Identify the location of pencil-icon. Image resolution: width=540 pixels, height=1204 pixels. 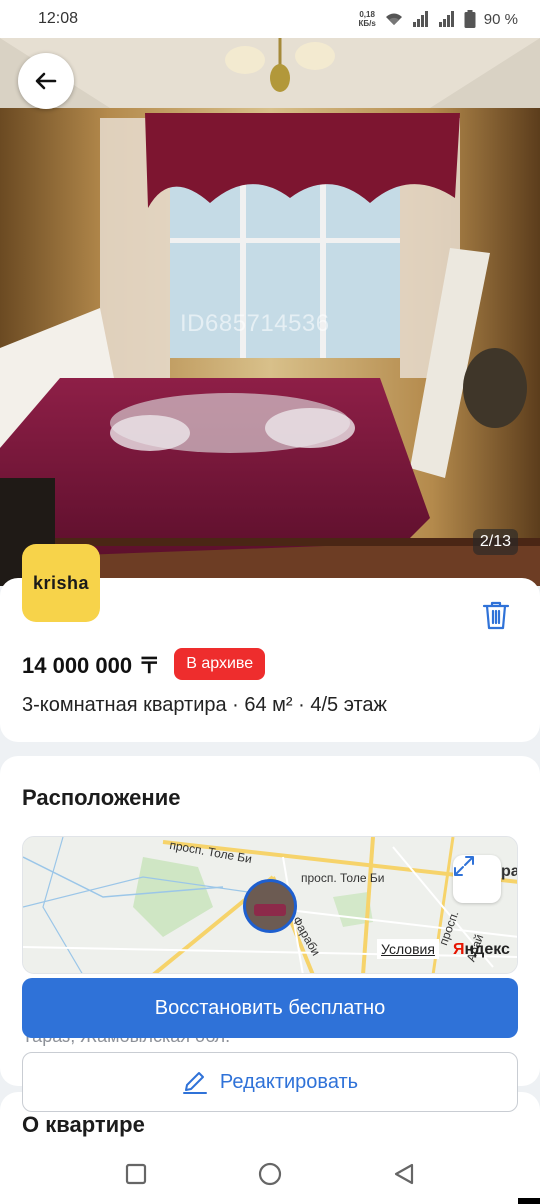
(194, 1083).